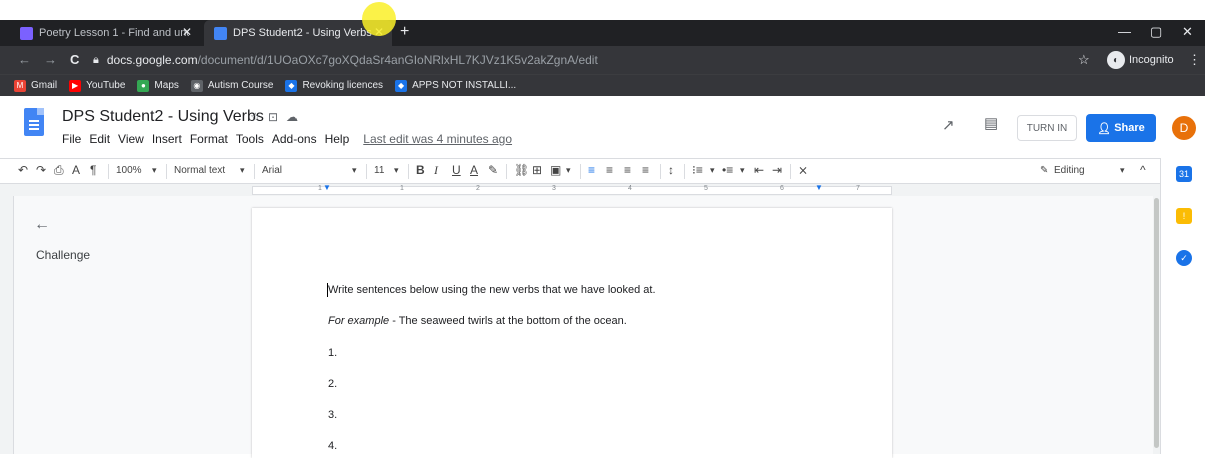 This screenshot has width=1205, height=458. I want to click on comments-icon: ▤, so click(991, 123).